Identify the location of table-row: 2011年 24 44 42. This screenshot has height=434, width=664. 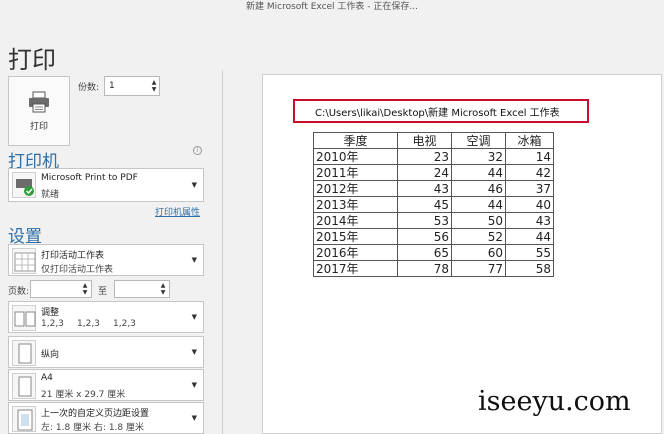
(433, 172).